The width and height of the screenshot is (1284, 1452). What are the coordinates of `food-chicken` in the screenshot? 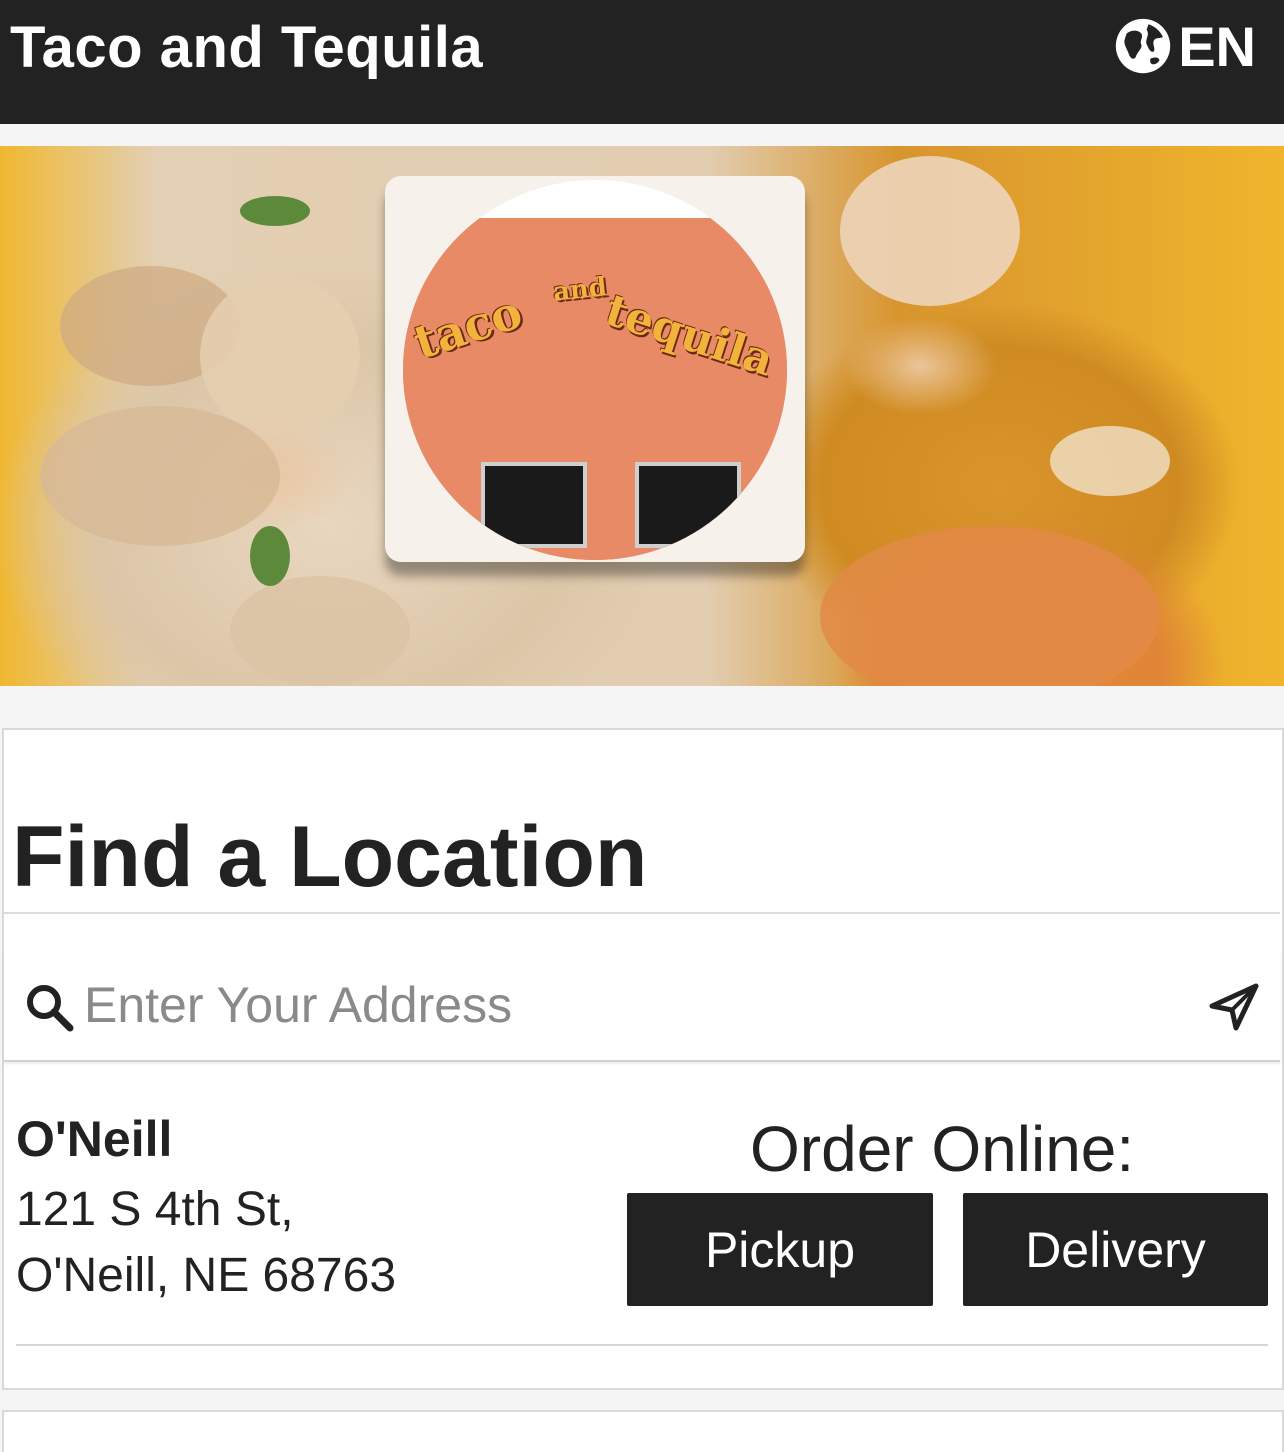 It's located at (160, 476).